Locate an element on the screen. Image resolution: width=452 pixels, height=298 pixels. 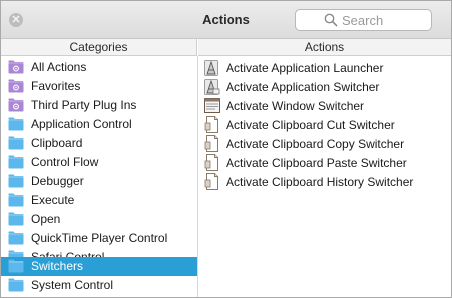
close-icon: ✕ is located at coordinates (16, 20).